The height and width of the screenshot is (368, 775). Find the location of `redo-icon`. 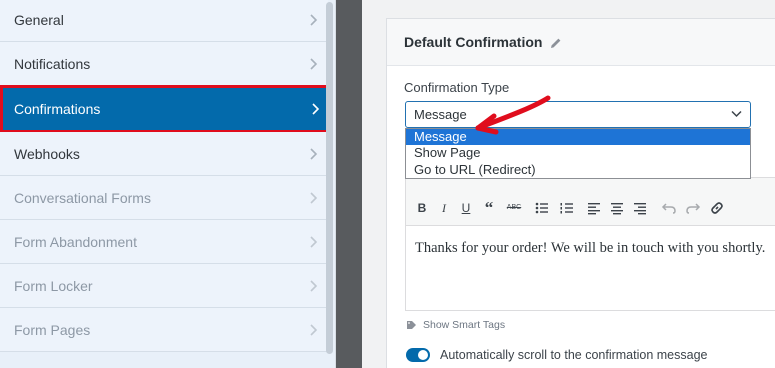

redo-icon is located at coordinates (693, 208).